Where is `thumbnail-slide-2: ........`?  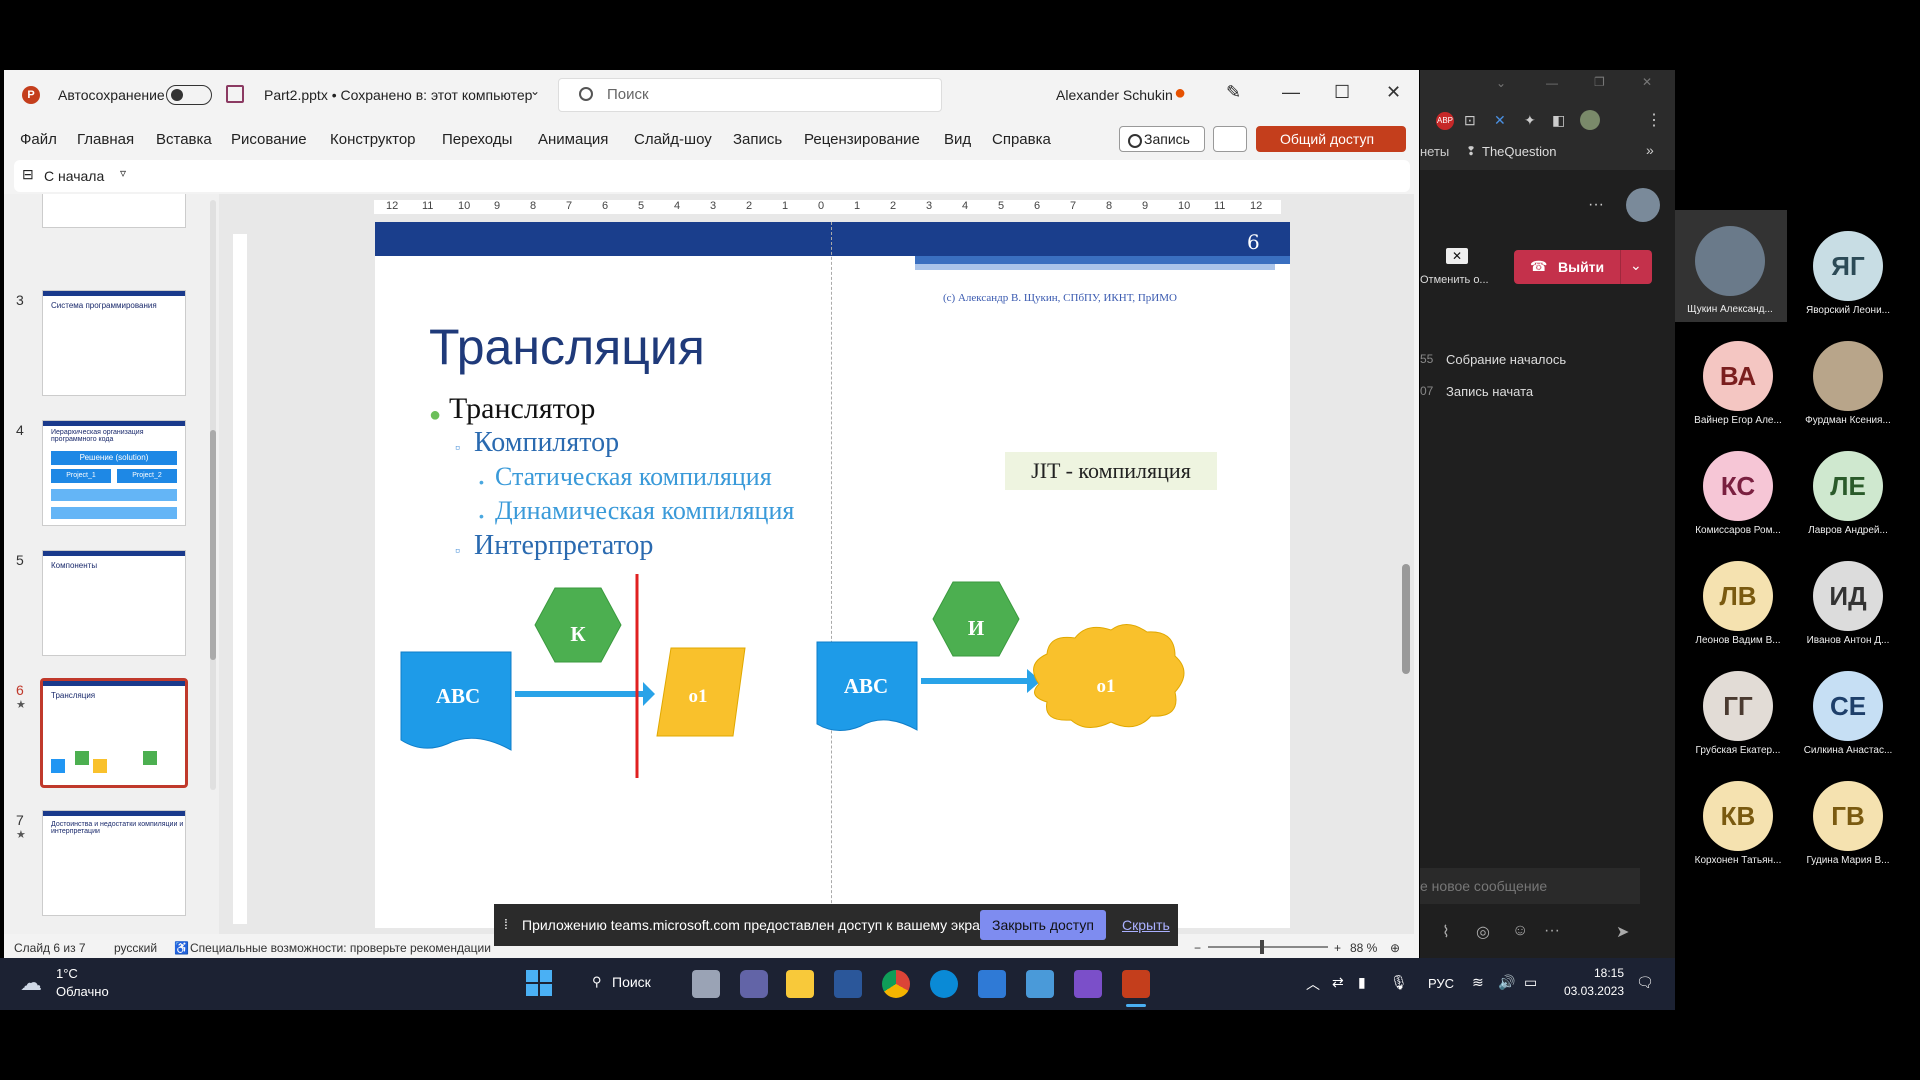 thumbnail-slide-2: ........ is located at coordinates (114, 211).